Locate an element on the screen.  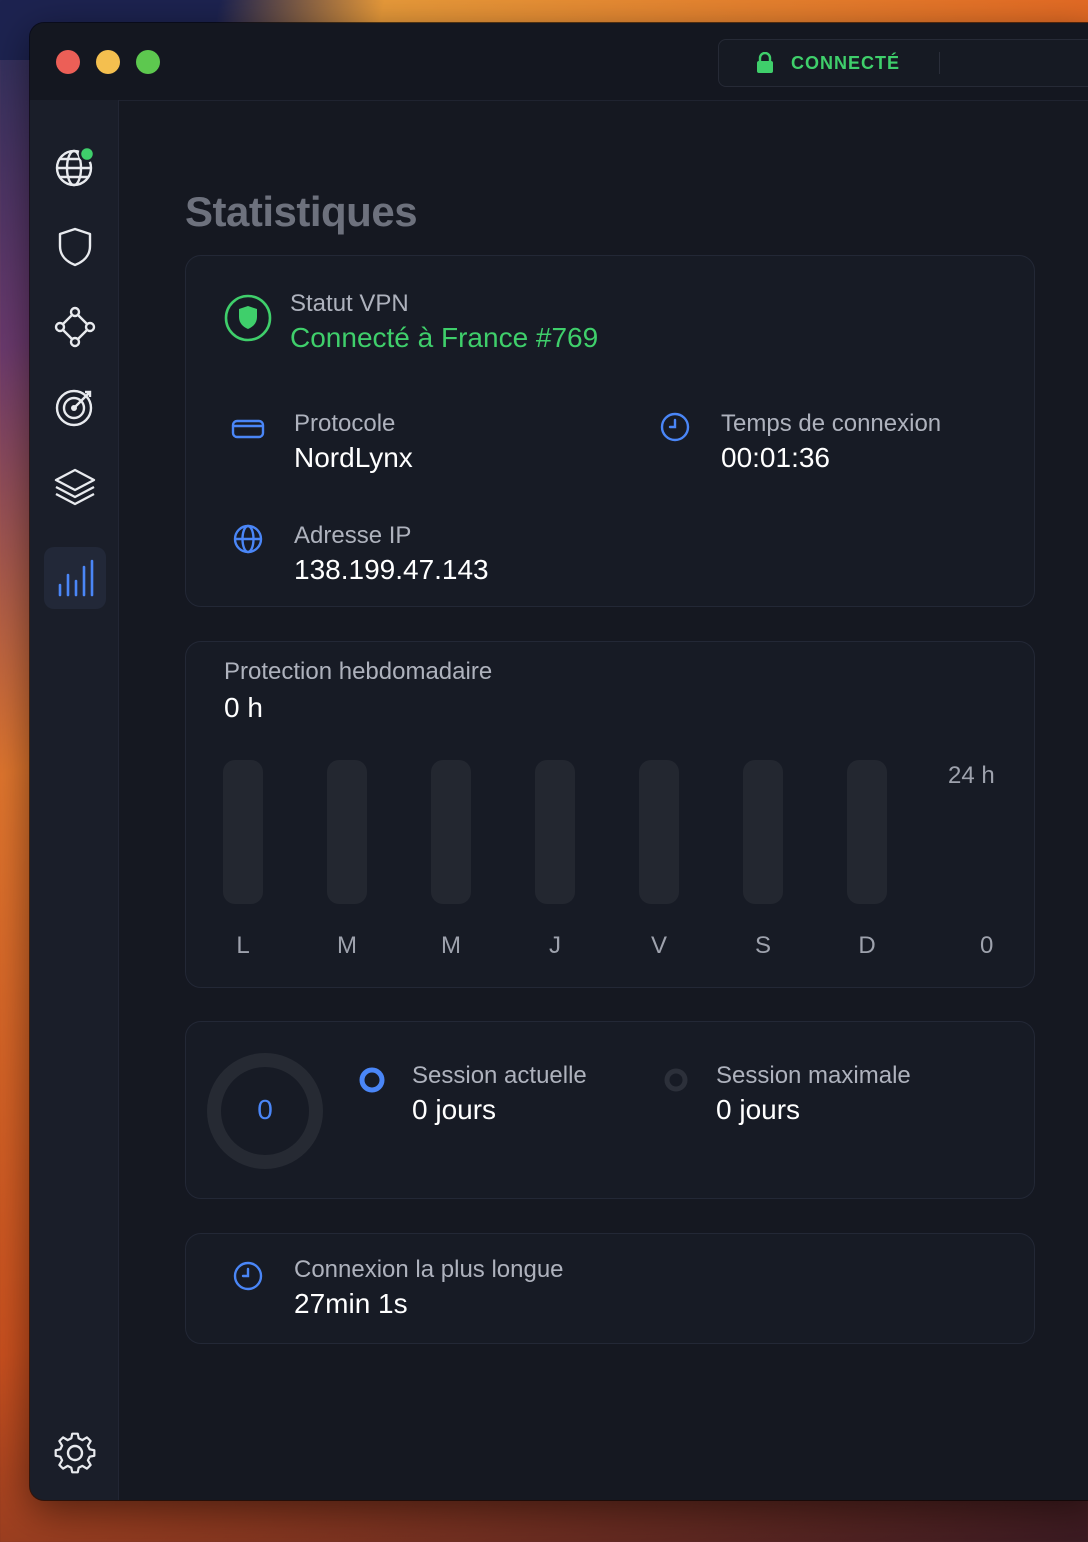
current-session-dot-icon is located at coordinates (372, 1080).